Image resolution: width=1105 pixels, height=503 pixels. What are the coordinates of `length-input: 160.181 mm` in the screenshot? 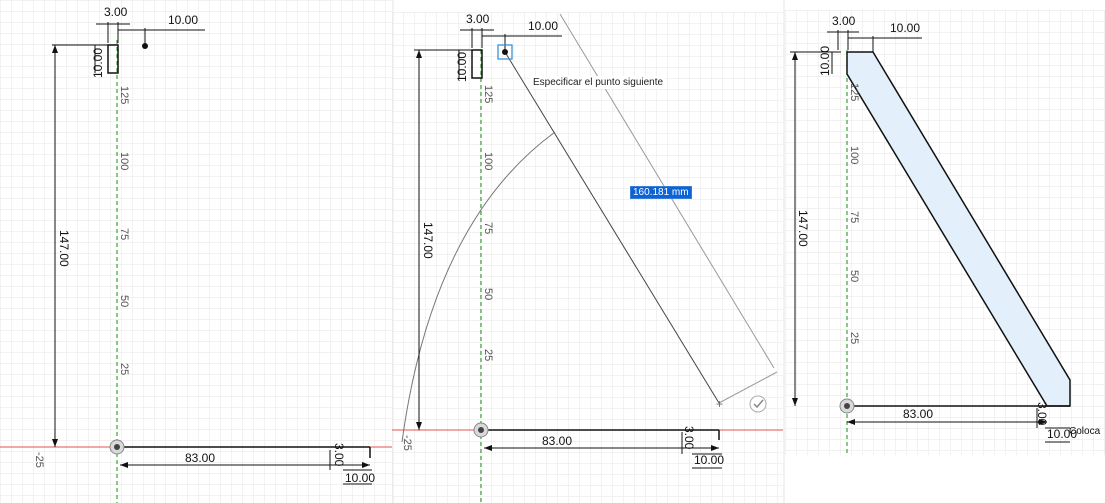 It's located at (661, 192).